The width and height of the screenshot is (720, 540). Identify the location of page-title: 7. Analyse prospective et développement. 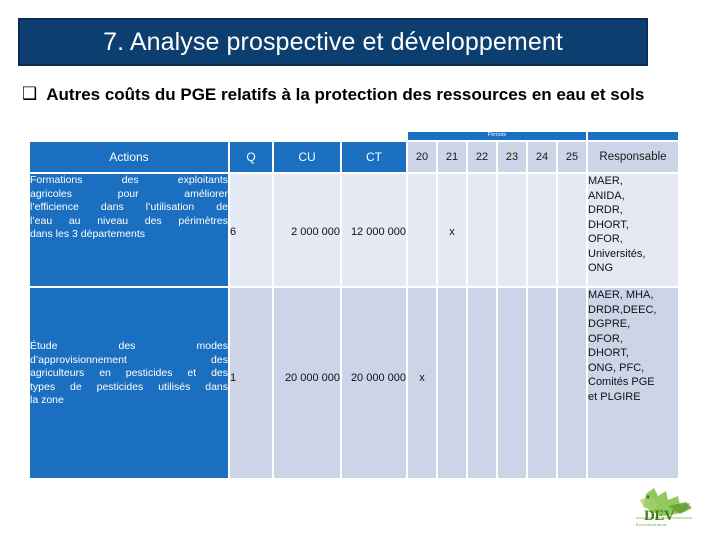
(333, 41).